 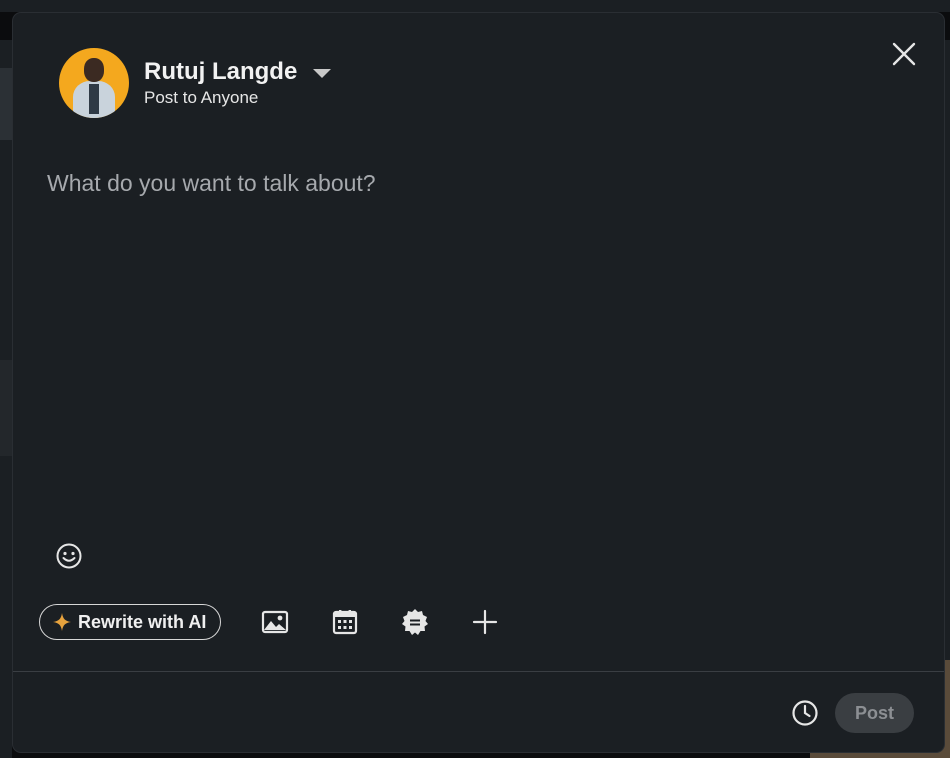 I want to click on background-top-nav, so click(x=475, y=6).